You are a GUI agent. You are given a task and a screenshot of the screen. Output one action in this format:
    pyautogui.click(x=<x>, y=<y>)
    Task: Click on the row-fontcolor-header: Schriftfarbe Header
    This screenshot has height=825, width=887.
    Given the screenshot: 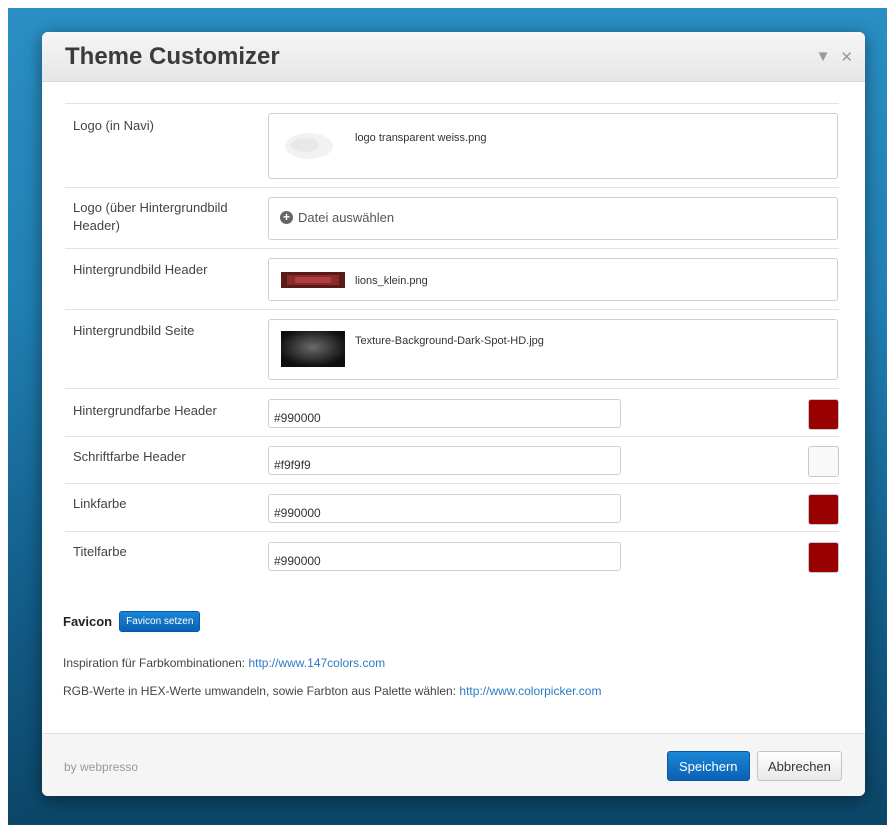 What is the action you would take?
    pyautogui.click(x=452, y=459)
    